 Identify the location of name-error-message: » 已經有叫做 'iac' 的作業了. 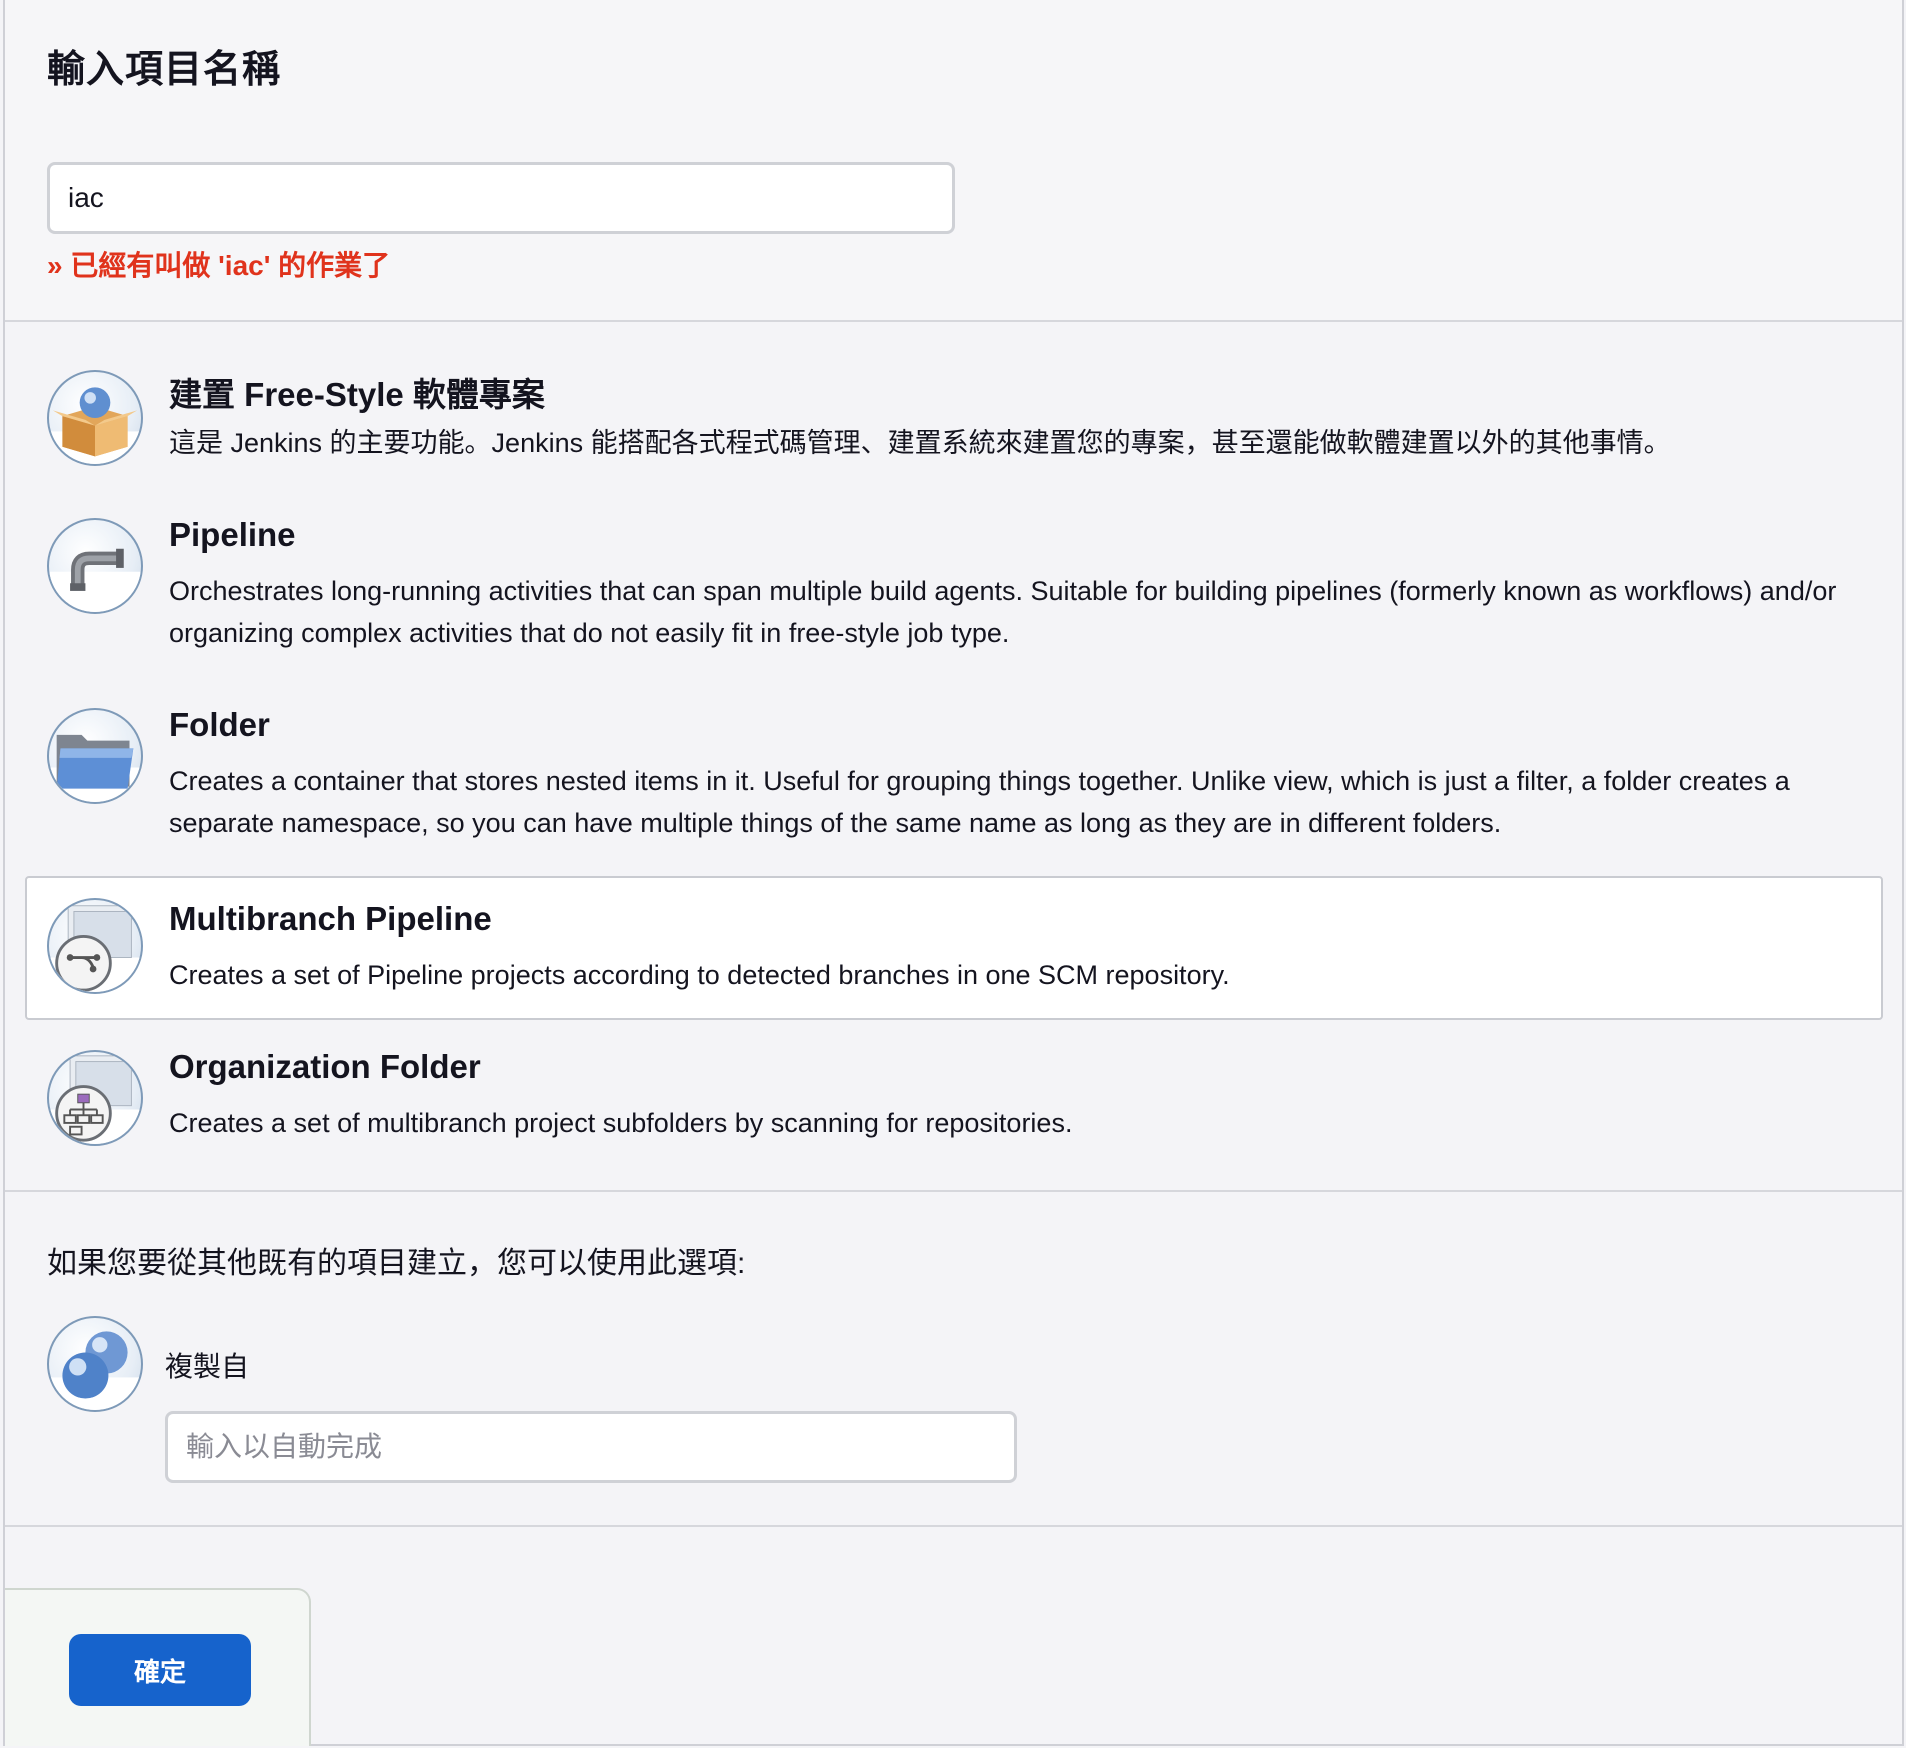
(219, 265).